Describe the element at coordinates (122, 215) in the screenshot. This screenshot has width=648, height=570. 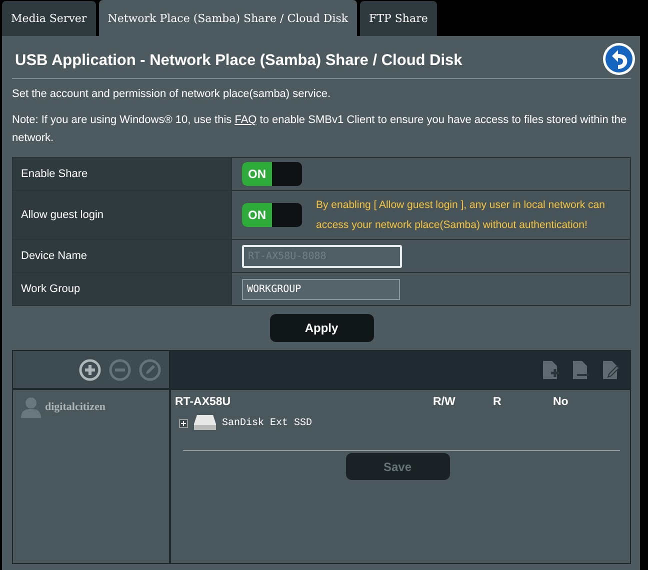
I see `setting-label: Allow guest login` at that location.